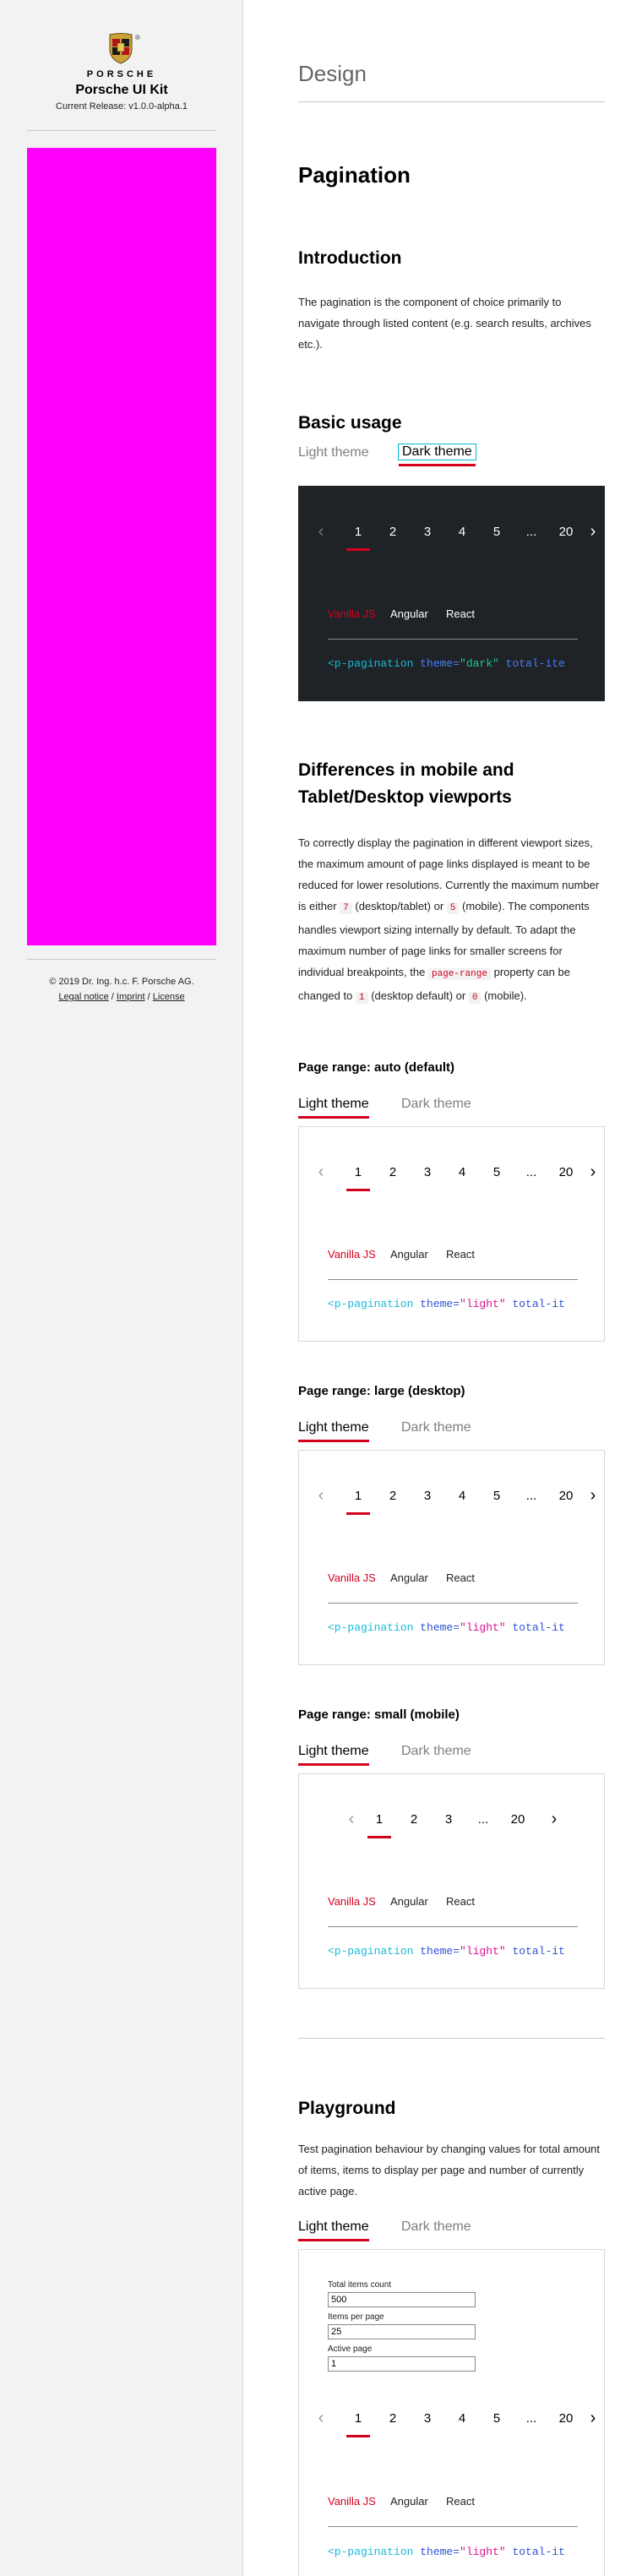 The width and height of the screenshot is (642, 2576). What do you see at coordinates (83, 997) in the screenshot?
I see `legal-notice-link: Legal notice` at bounding box center [83, 997].